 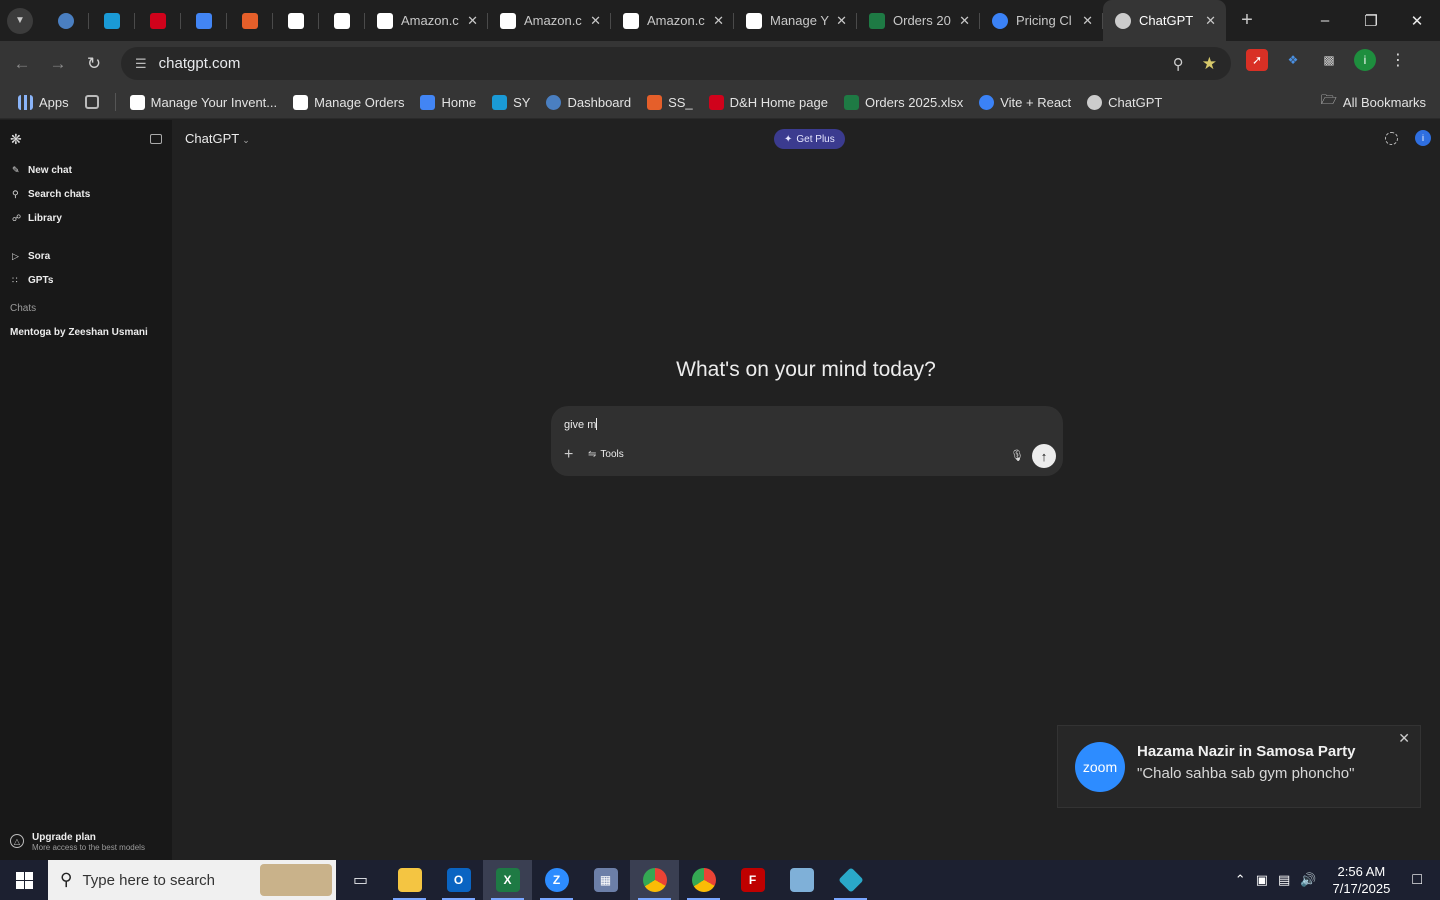 What do you see at coordinates (1308, 880) in the screenshot?
I see `volume-icon: 🔊` at bounding box center [1308, 880].